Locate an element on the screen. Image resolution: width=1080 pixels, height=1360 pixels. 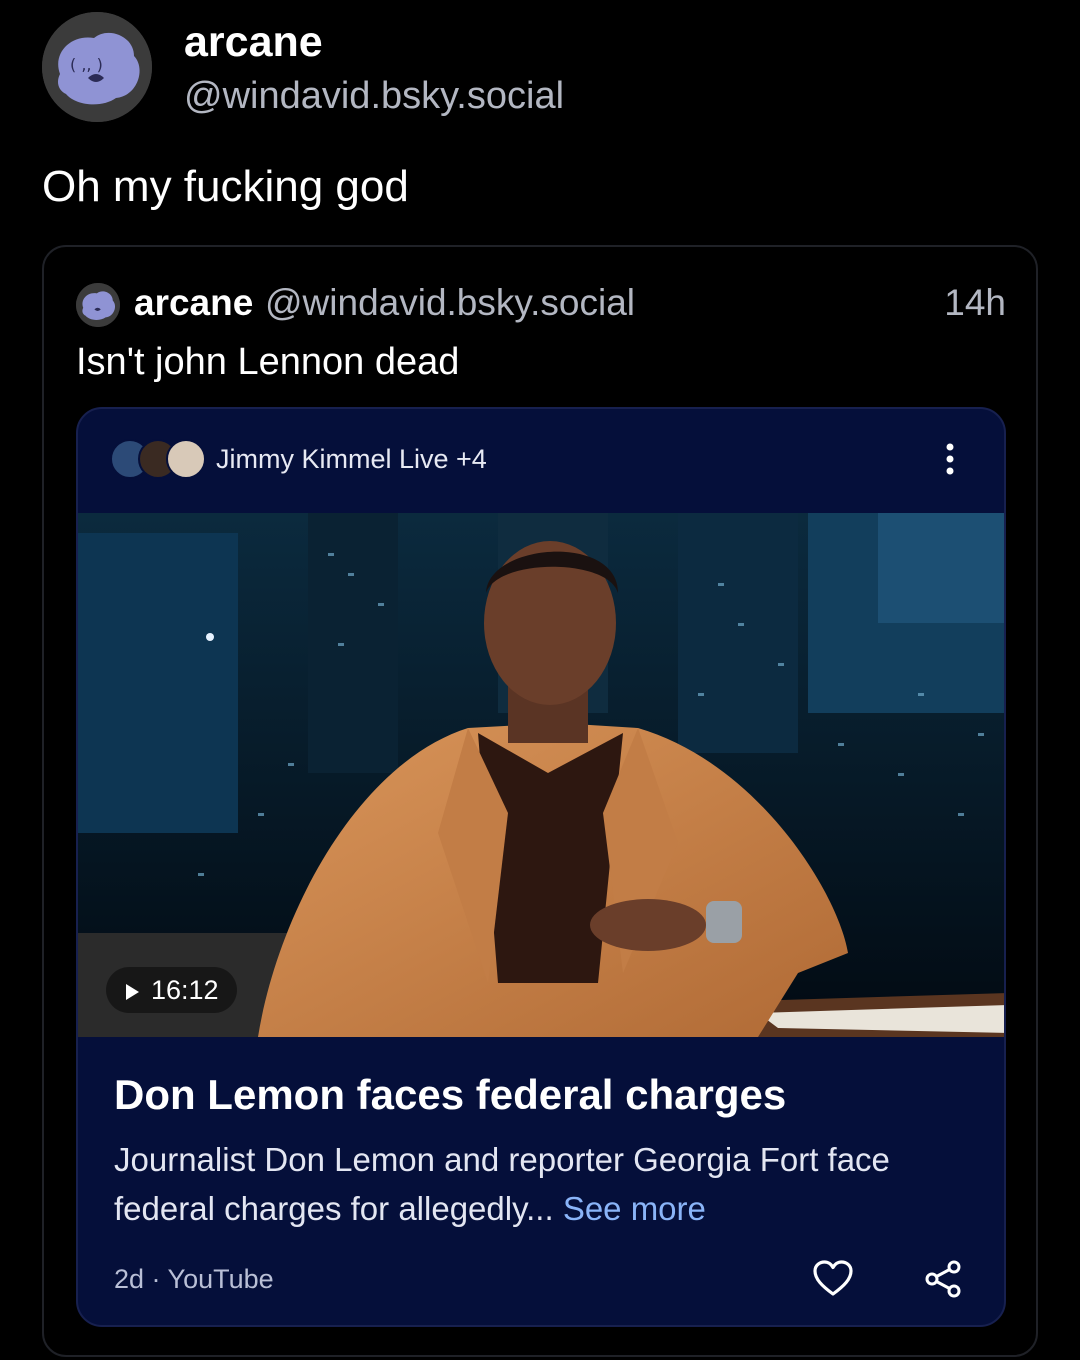
author-avatar: ( ,, ) is located at coordinates (97, 67).